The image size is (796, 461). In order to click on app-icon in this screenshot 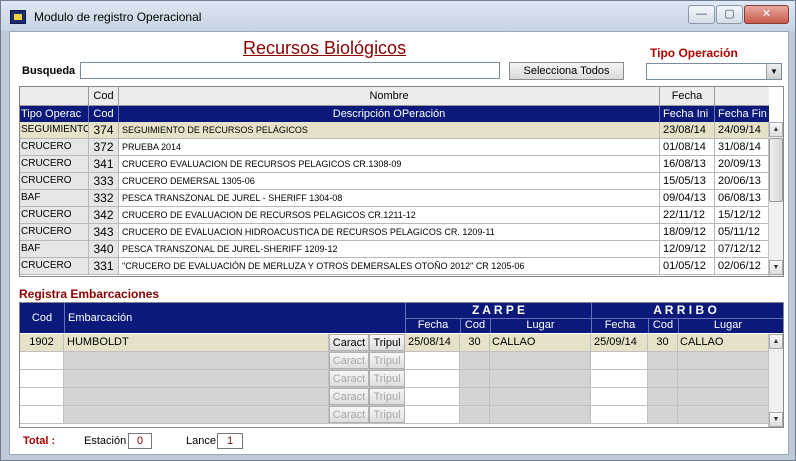, I will do `click(18, 17)`.